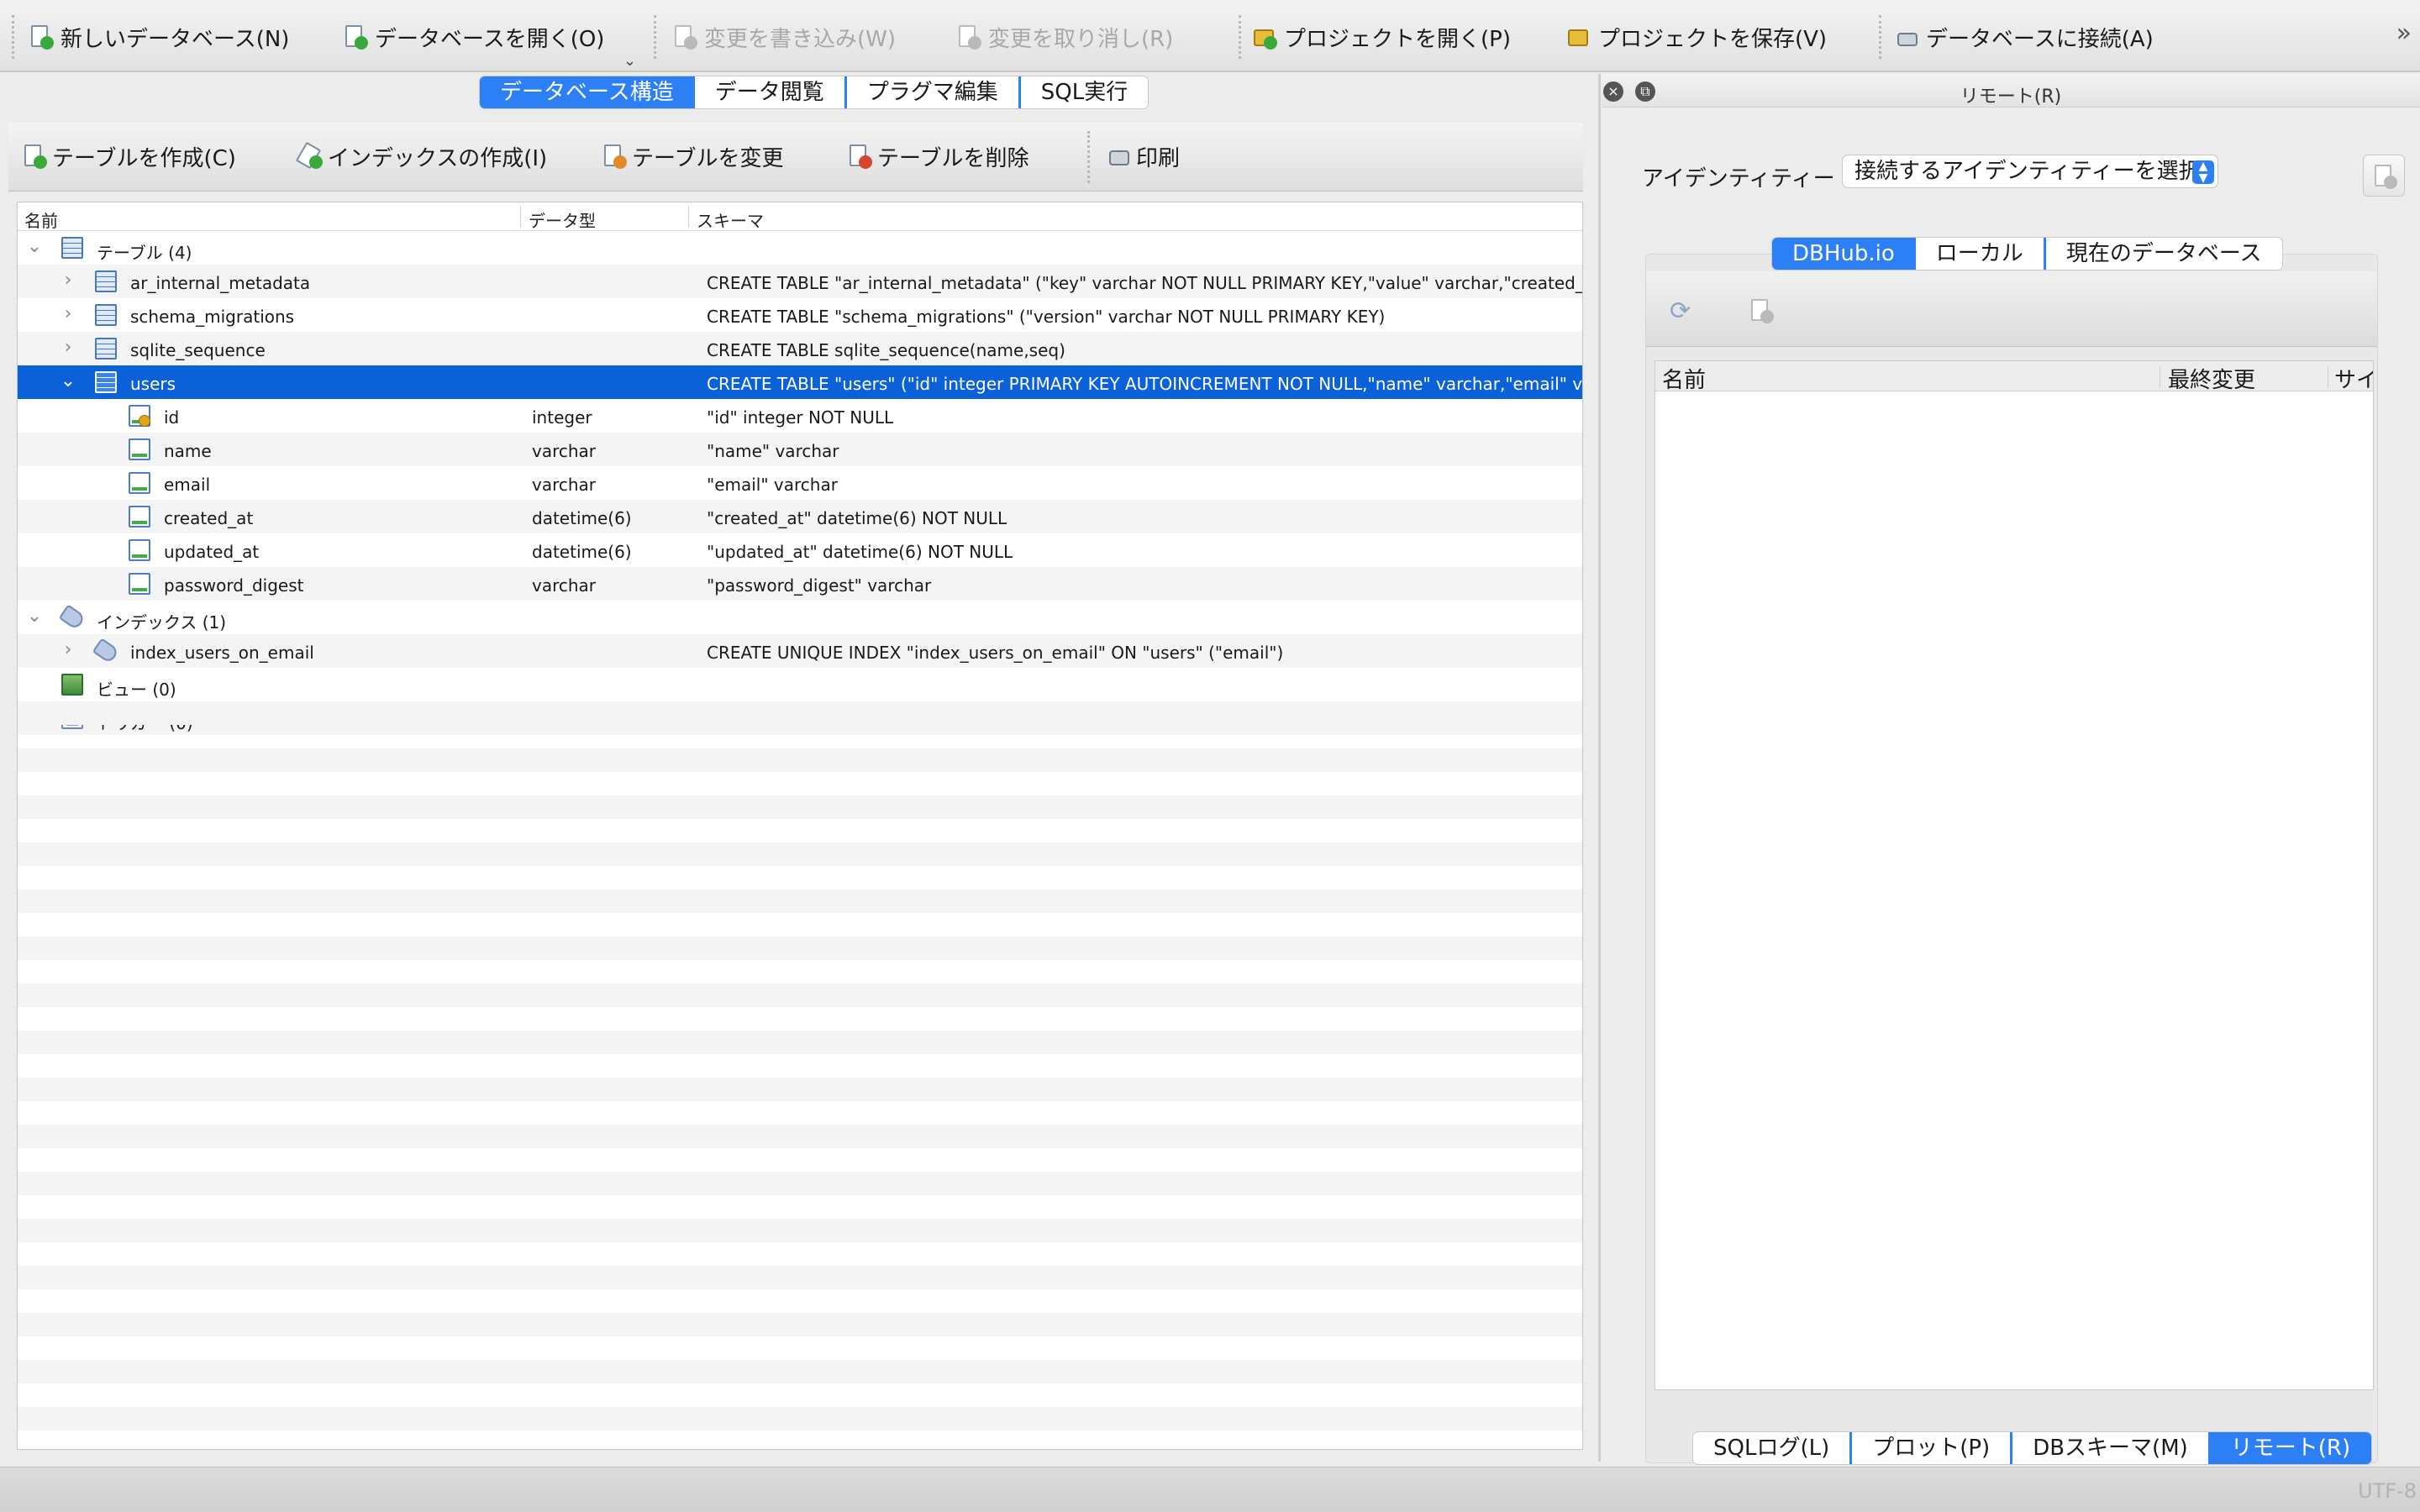 The image size is (2420, 1512). What do you see at coordinates (937, 156) in the screenshot?
I see `delete-table-button: テーブルを削除` at bounding box center [937, 156].